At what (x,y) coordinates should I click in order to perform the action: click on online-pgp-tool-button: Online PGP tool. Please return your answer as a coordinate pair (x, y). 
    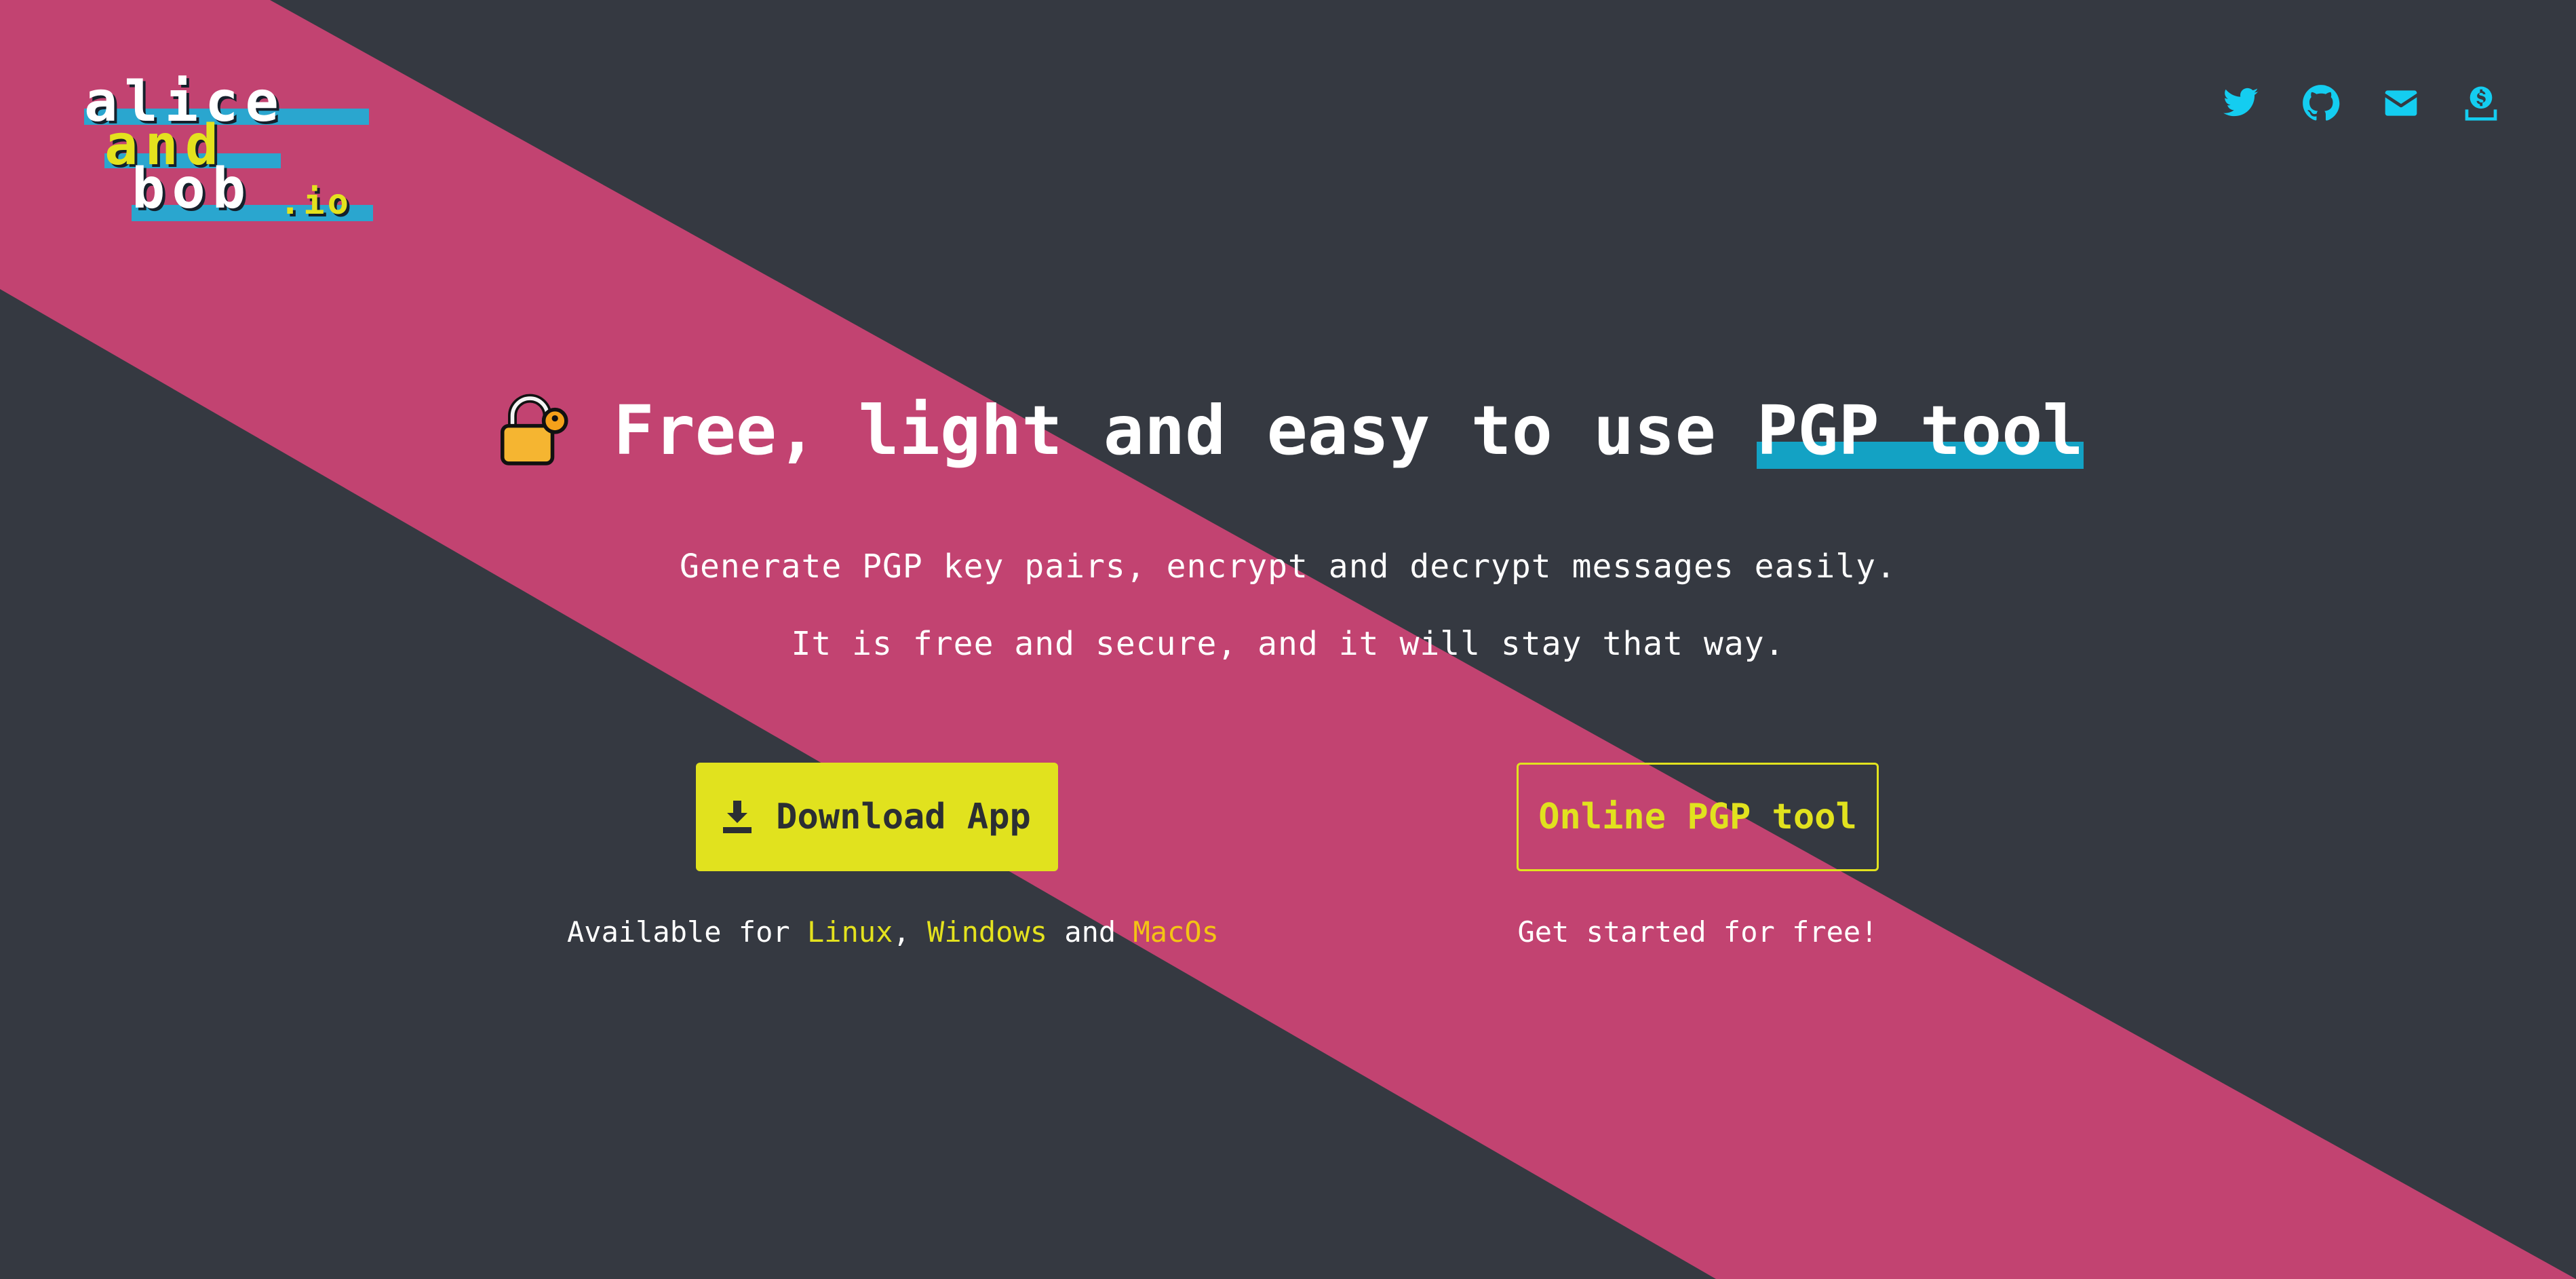
    Looking at the image, I should click on (1698, 817).